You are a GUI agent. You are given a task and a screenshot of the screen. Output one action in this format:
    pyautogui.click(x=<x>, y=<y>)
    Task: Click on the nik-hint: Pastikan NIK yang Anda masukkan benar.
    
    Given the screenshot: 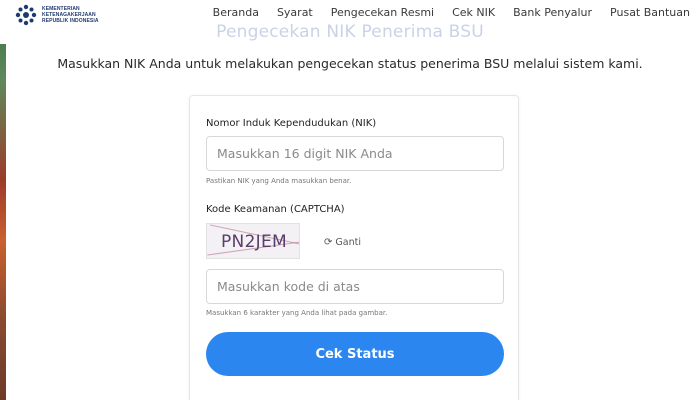 What is the action you would take?
    pyautogui.click(x=279, y=181)
    